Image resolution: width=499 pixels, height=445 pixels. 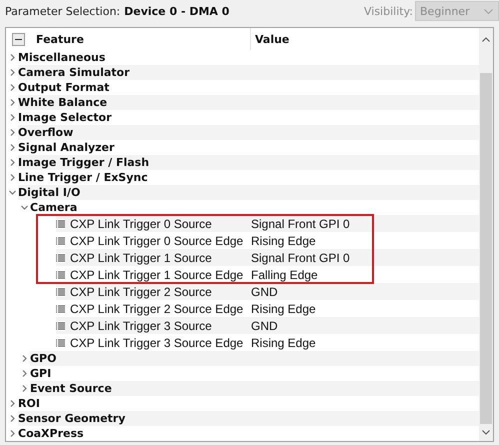 I want to click on category-label: GPI, so click(x=41, y=373).